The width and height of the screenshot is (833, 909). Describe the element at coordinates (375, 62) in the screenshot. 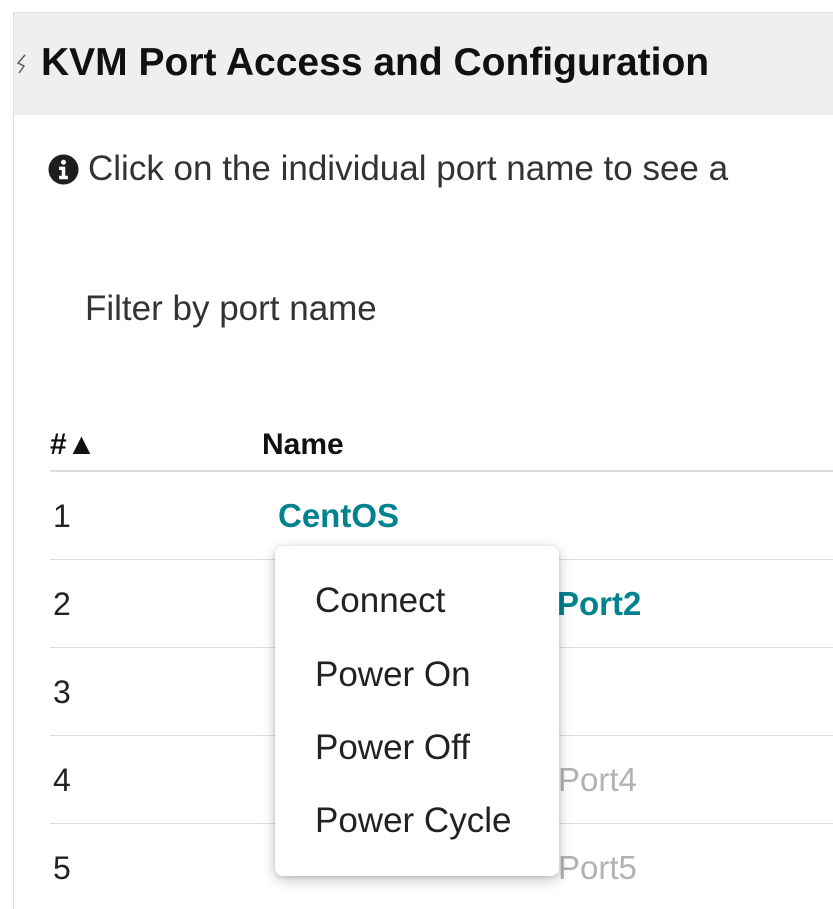

I see `page-title: KVM Port Access and Configuration` at that location.